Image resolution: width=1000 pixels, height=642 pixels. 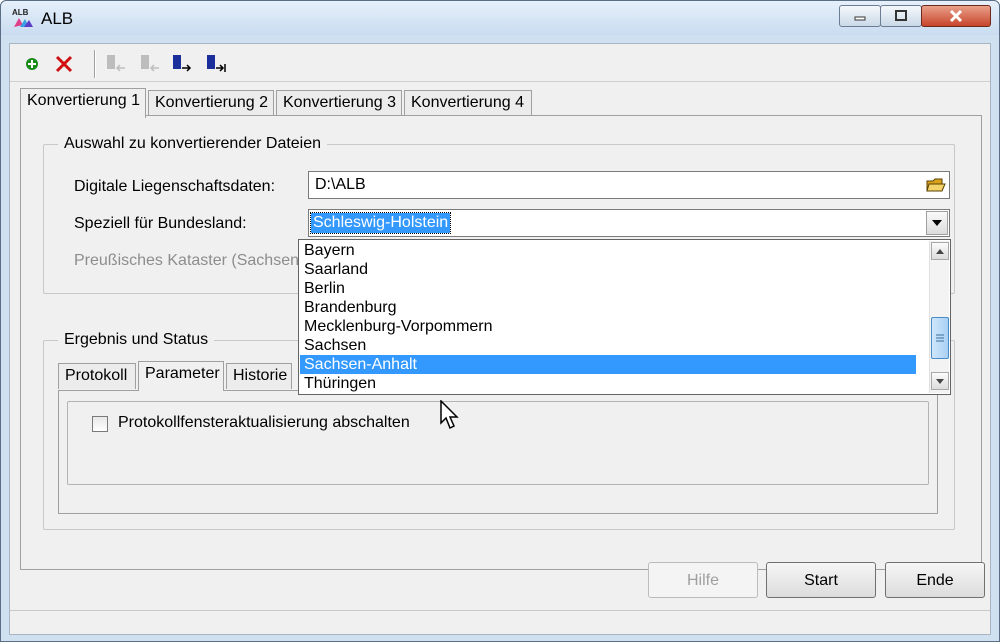 I want to click on start-button: Start, so click(x=821, y=580).